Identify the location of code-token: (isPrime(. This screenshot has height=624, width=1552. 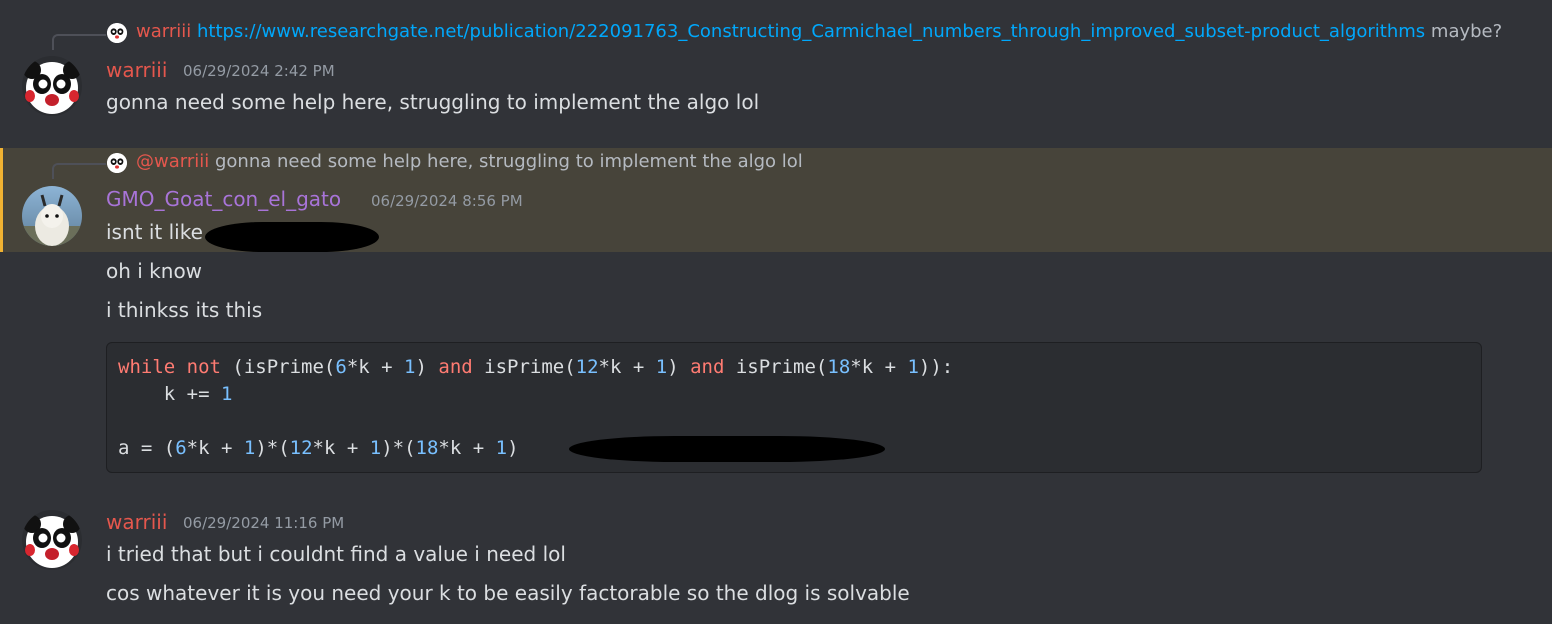
(278, 367).